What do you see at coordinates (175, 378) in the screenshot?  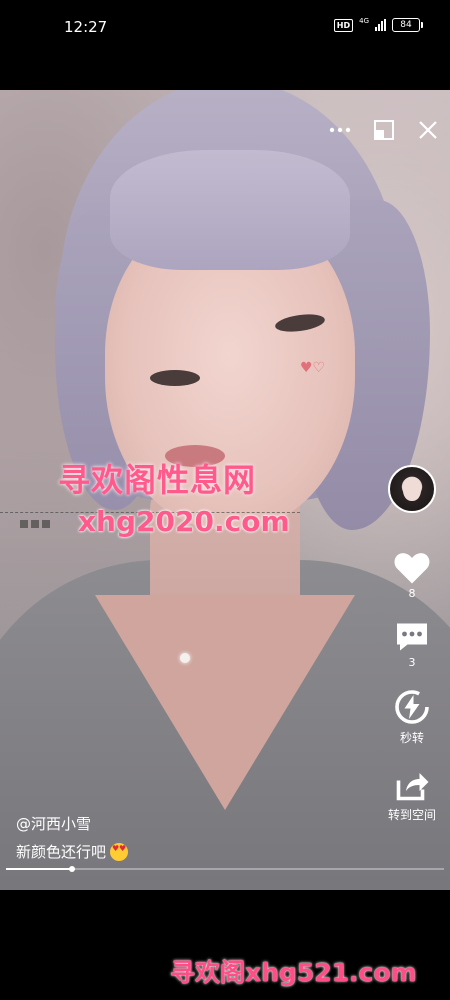 I see `video-figure-eye-left` at bounding box center [175, 378].